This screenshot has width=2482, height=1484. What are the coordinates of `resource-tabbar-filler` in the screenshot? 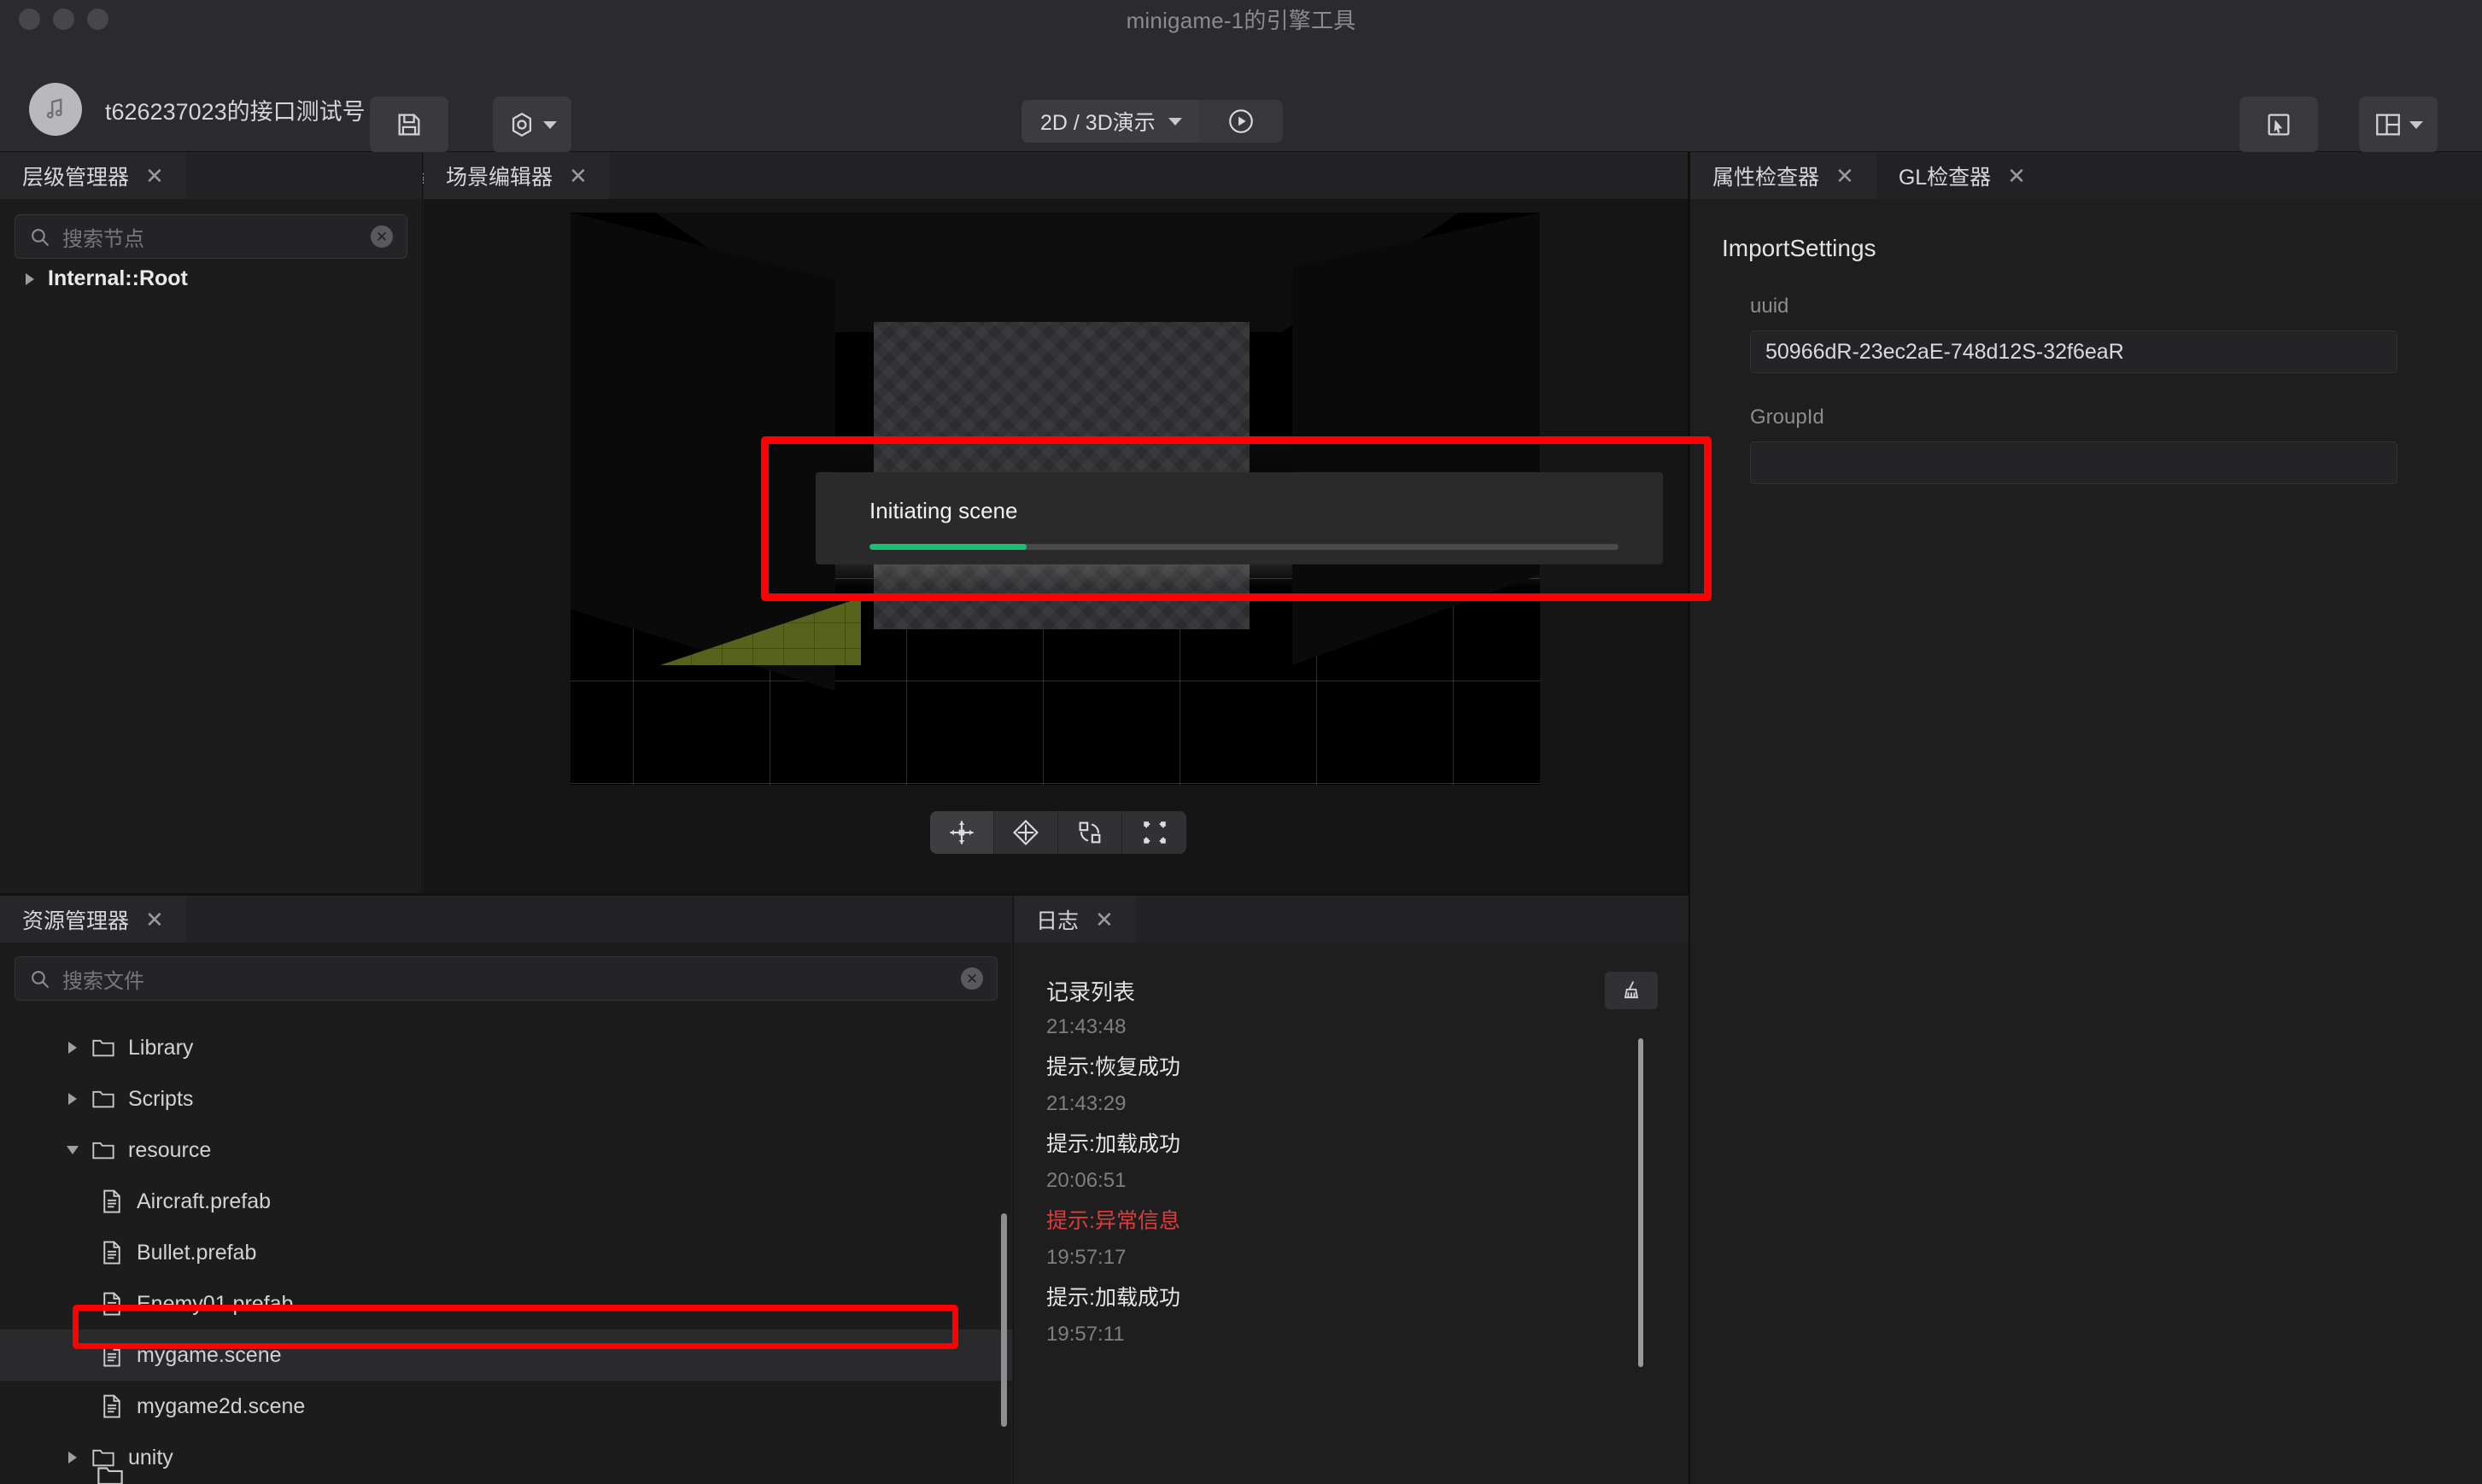 It's located at (599, 919).